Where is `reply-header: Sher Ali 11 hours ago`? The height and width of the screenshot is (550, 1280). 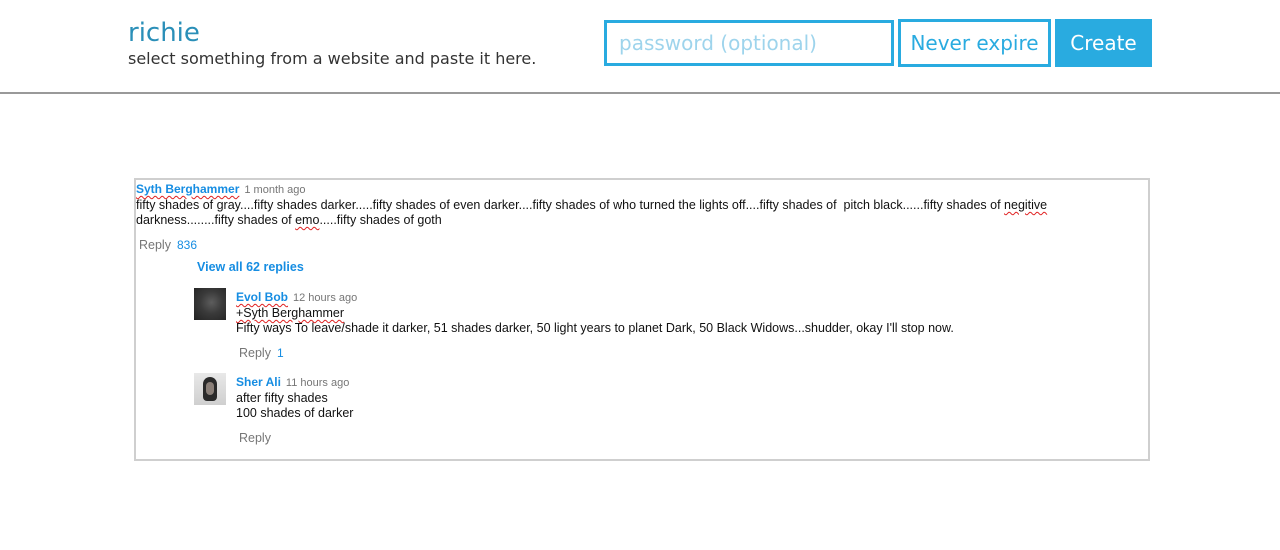
reply-header: Sher Ali 11 hours ago is located at coordinates (292, 382).